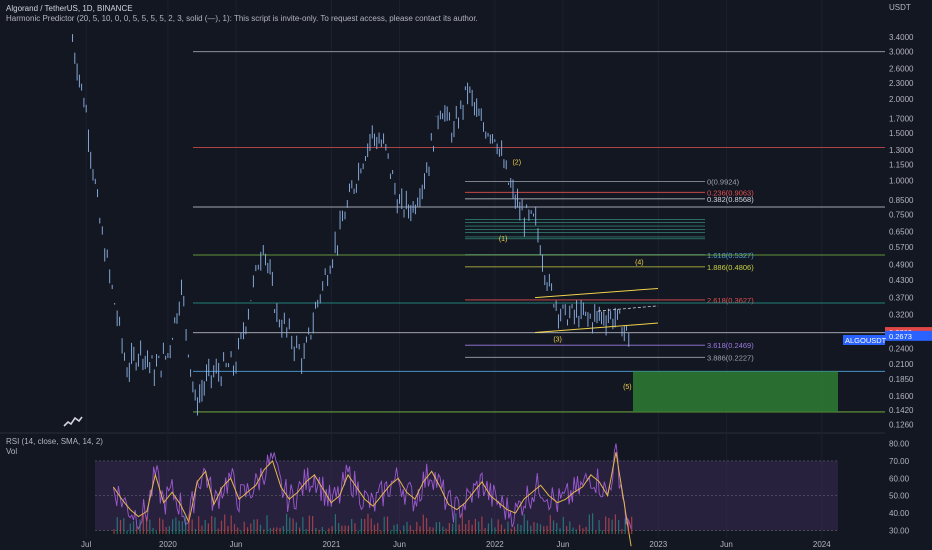 Image resolution: width=932 pixels, height=550 pixels. I want to click on price-tick-label: 0.4900, so click(901, 265).